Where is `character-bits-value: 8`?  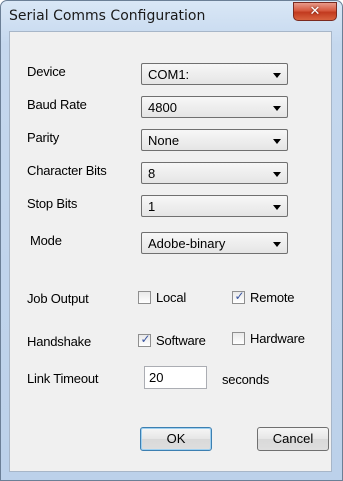 character-bits-value: 8 is located at coordinates (152, 173).